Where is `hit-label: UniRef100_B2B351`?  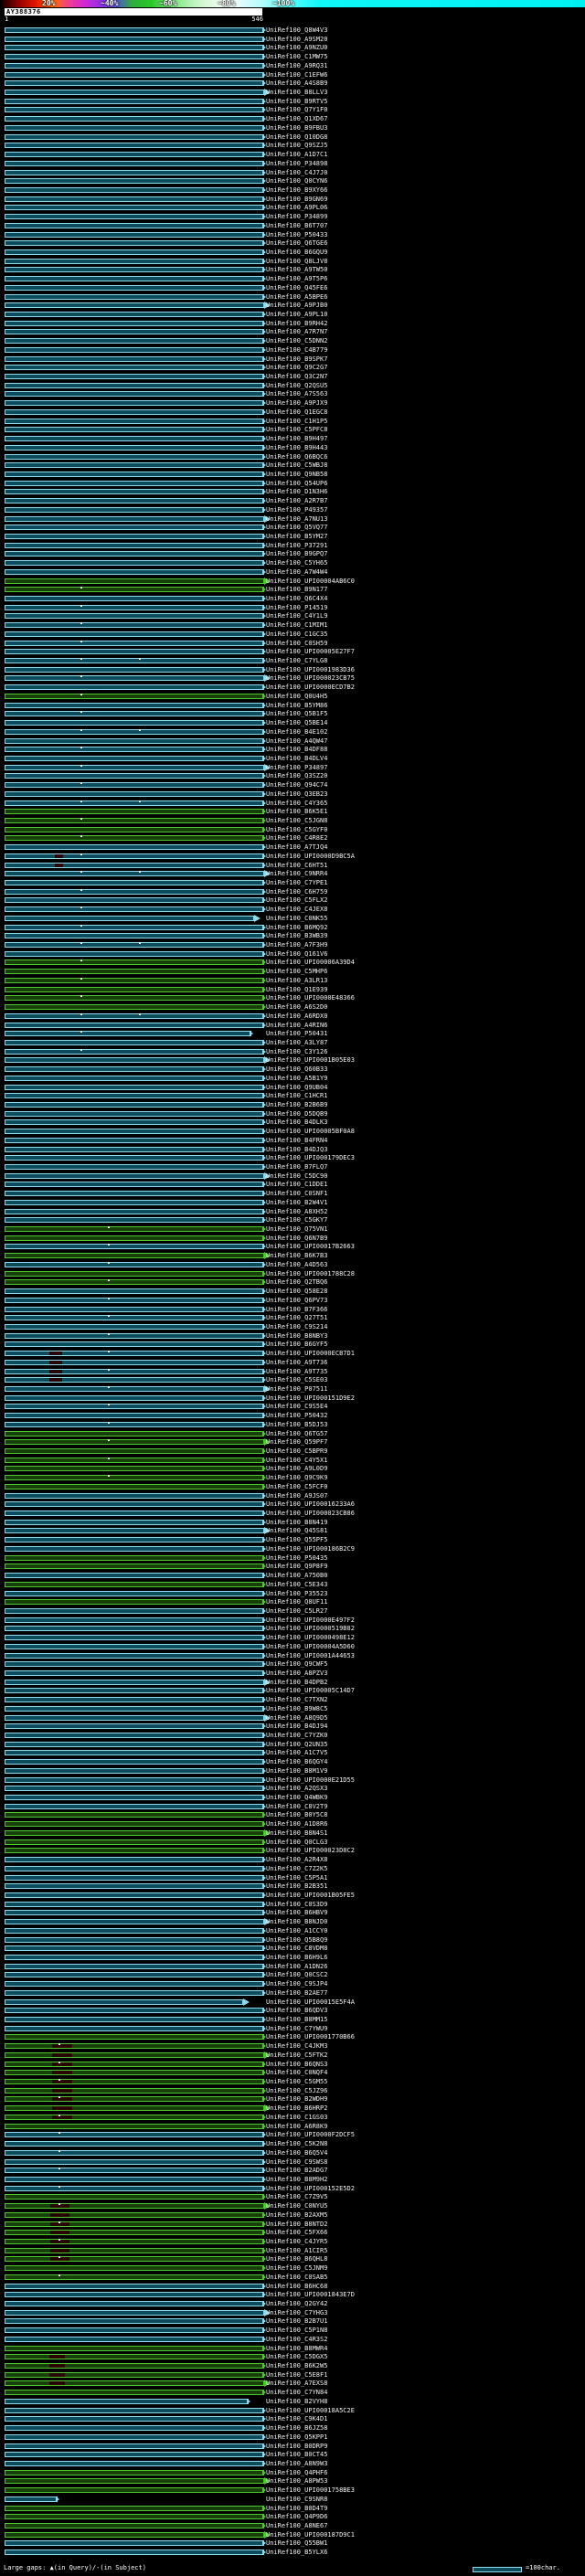
hit-label: UniRef100_B2B351 is located at coordinates (297, 1886).